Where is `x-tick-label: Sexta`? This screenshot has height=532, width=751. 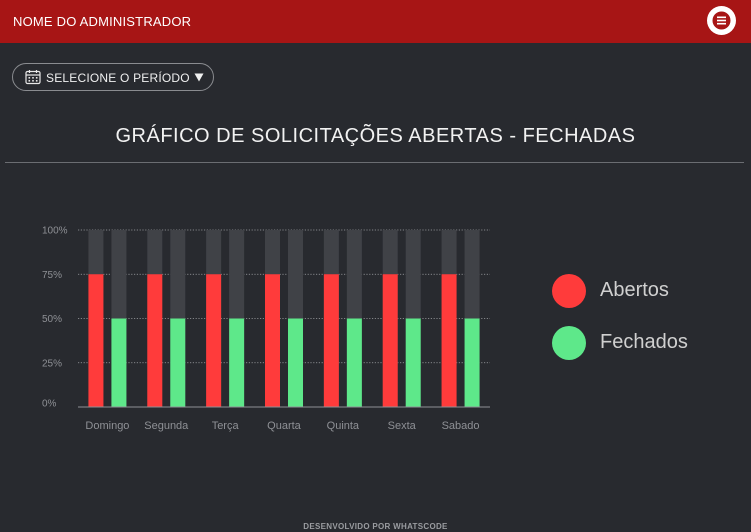 x-tick-label: Sexta is located at coordinates (402, 426).